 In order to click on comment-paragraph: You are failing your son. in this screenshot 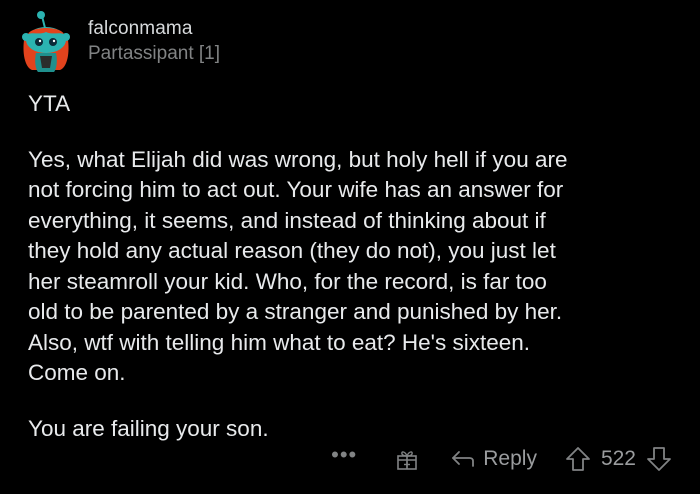, I will do `click(148, 428)`.